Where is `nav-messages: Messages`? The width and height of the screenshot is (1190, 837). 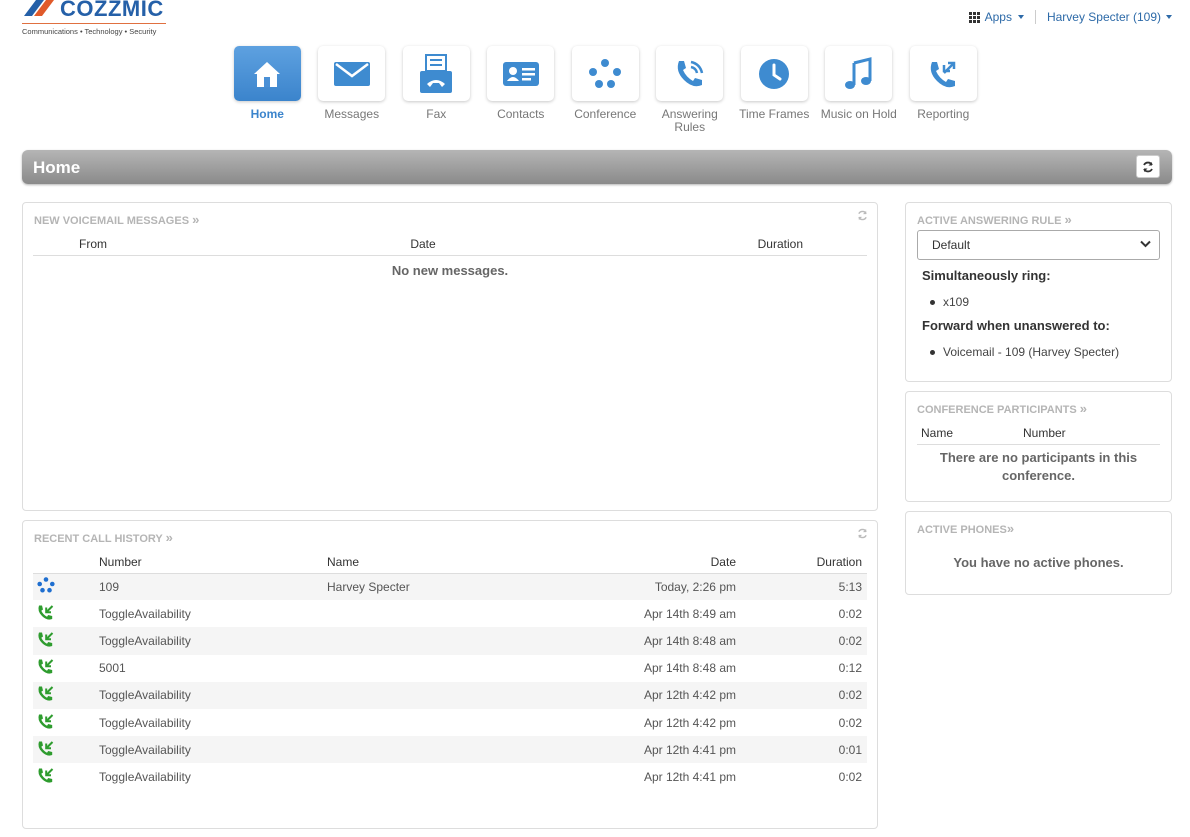
nav-messages: Messages is located at coordinates (352, 90).